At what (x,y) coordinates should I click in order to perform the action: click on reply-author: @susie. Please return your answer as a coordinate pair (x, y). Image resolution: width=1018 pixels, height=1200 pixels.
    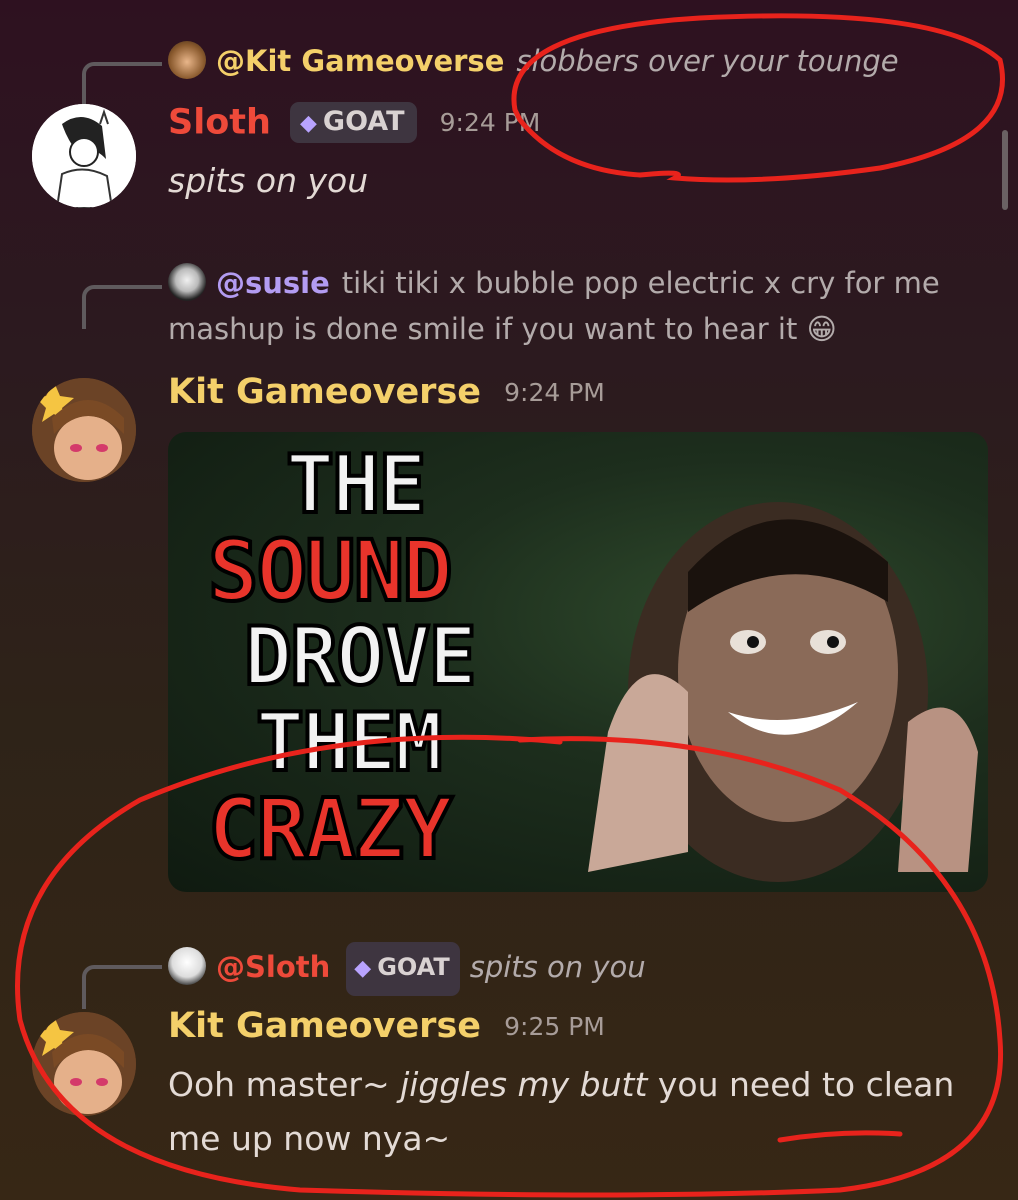
    Looking at the image, I should click on (273, 283).